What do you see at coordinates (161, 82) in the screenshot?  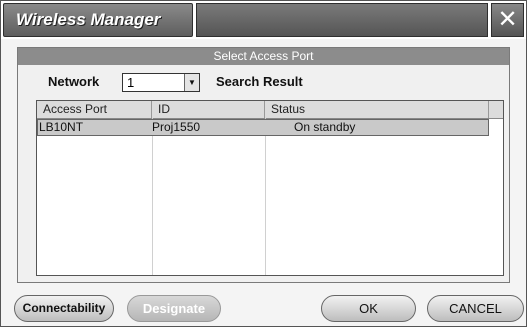 I see `network-select: 1 ▼` at bounding box center [161, 82].